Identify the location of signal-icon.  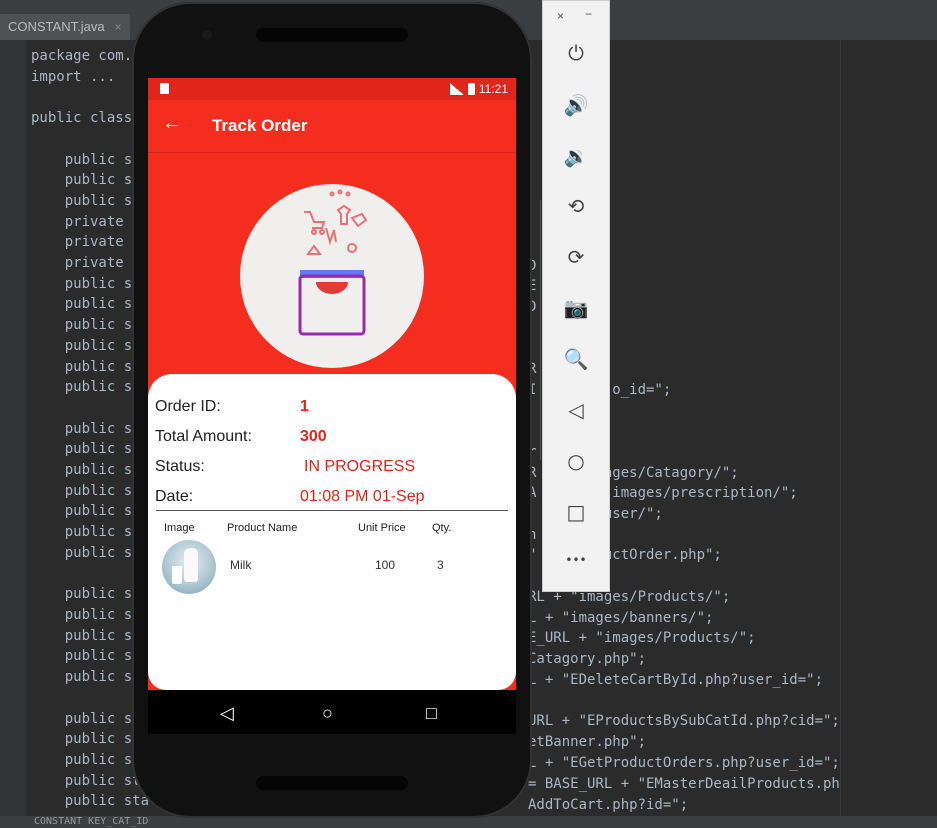
(456, 89).